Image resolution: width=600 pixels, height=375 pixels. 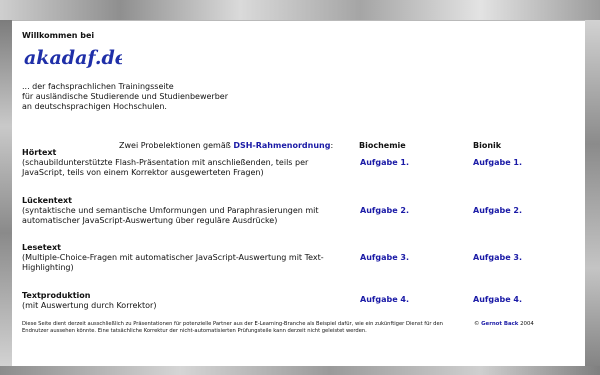 I want to click on intro-line: ... der fachsprachlichen Trainingsseite, so click(x=98, y=86).